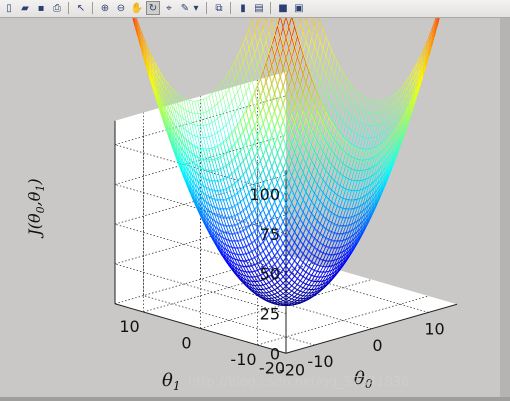  What do you see at coordinates (185, 8) in the screenshot?
I see `brush-icon: ✎` at bounding box center [185, 8].